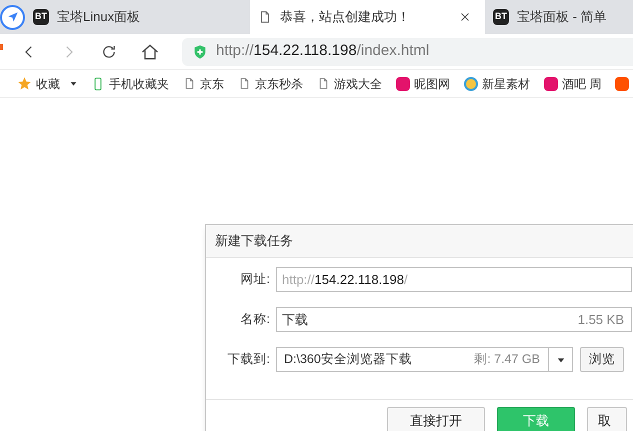 This screenshot has width=633, height=431. Describe the element at coordinates (248, 359) in the screenshot. I see `field-label: 下载到:` at that location.